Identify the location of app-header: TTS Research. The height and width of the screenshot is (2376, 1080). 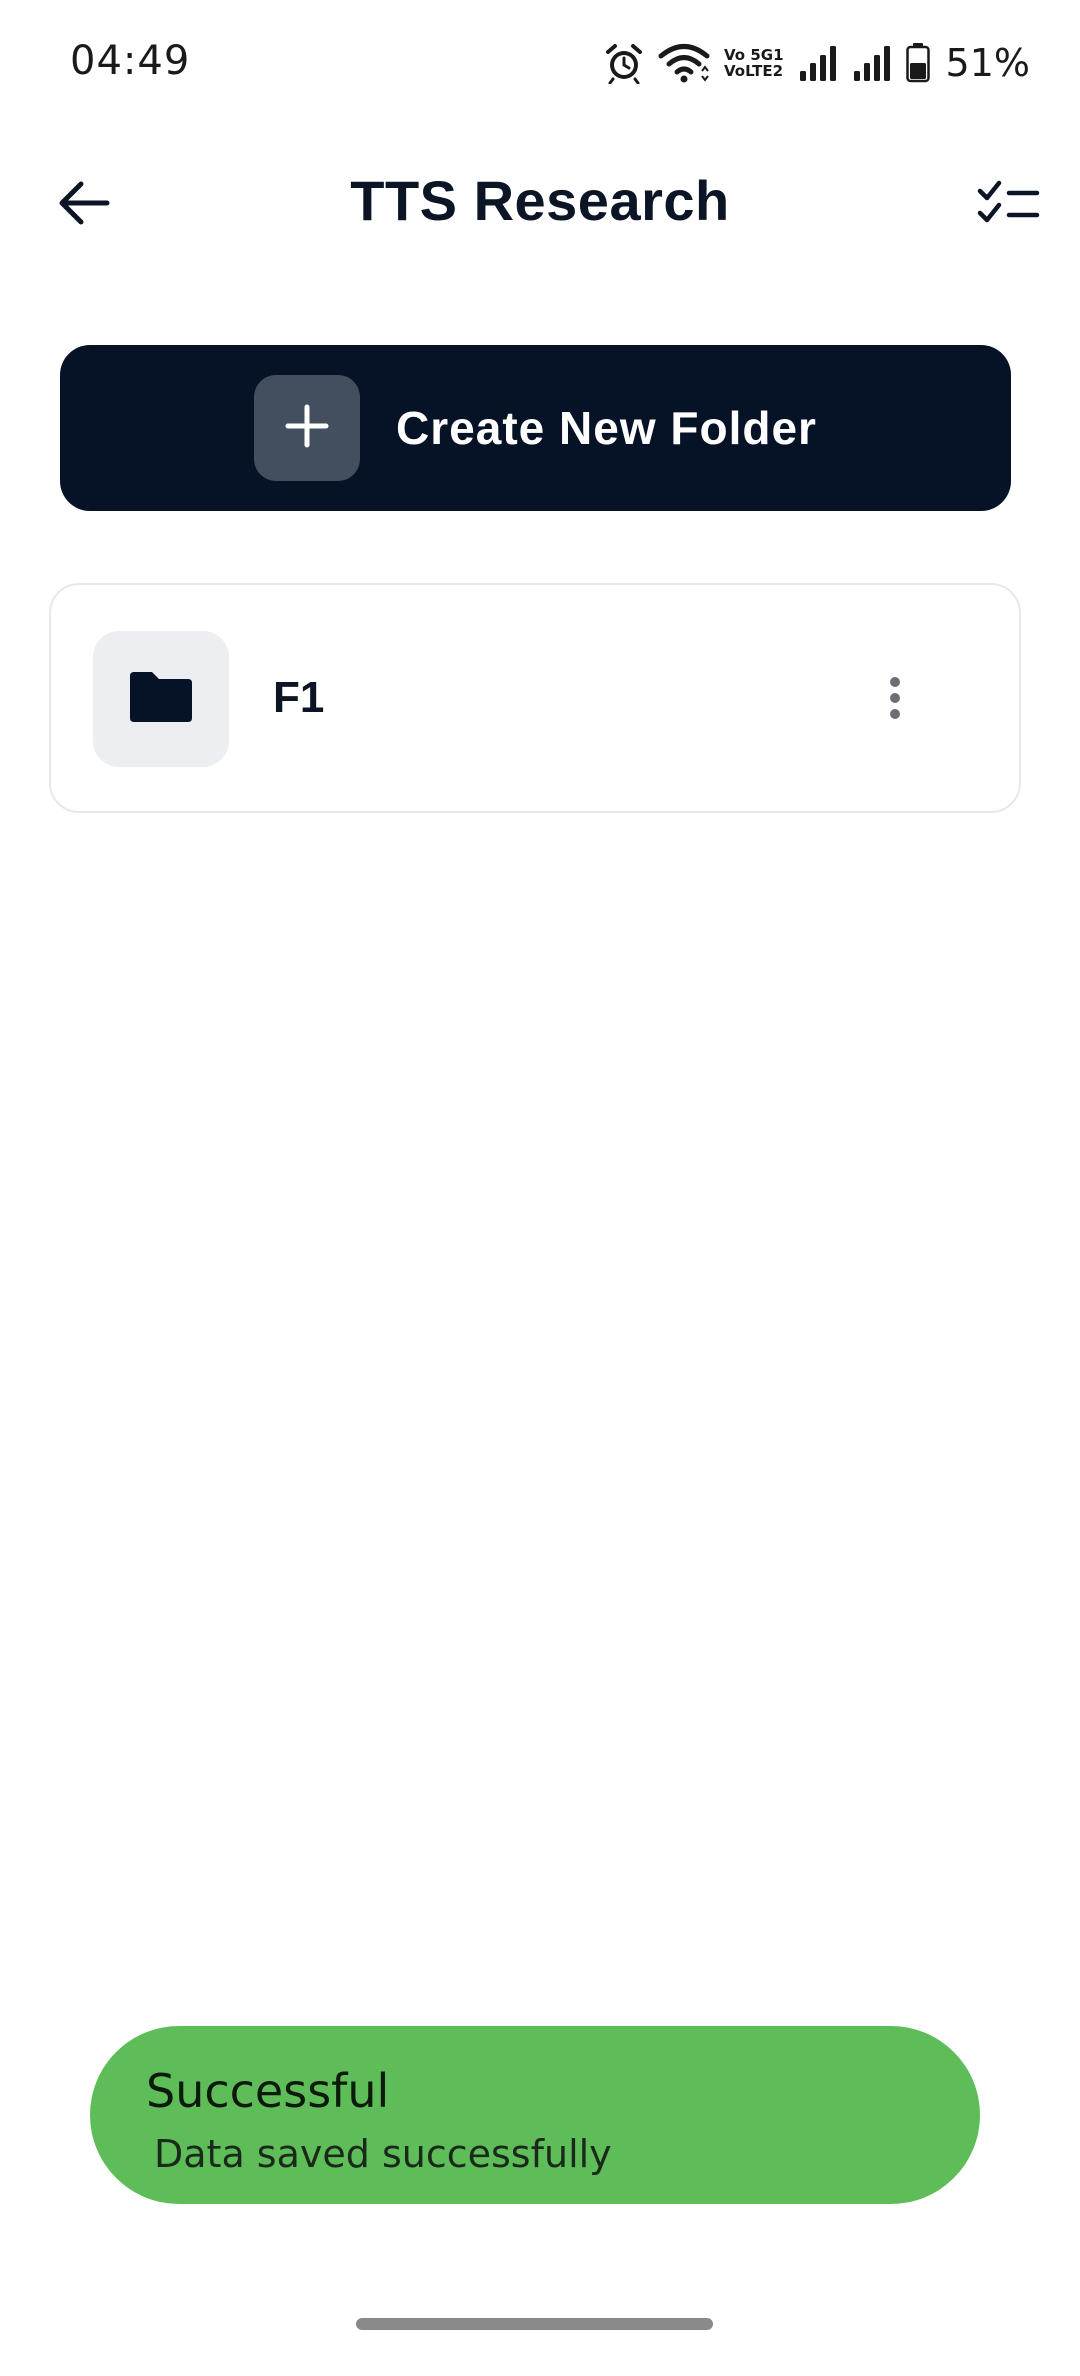
(540, 205).